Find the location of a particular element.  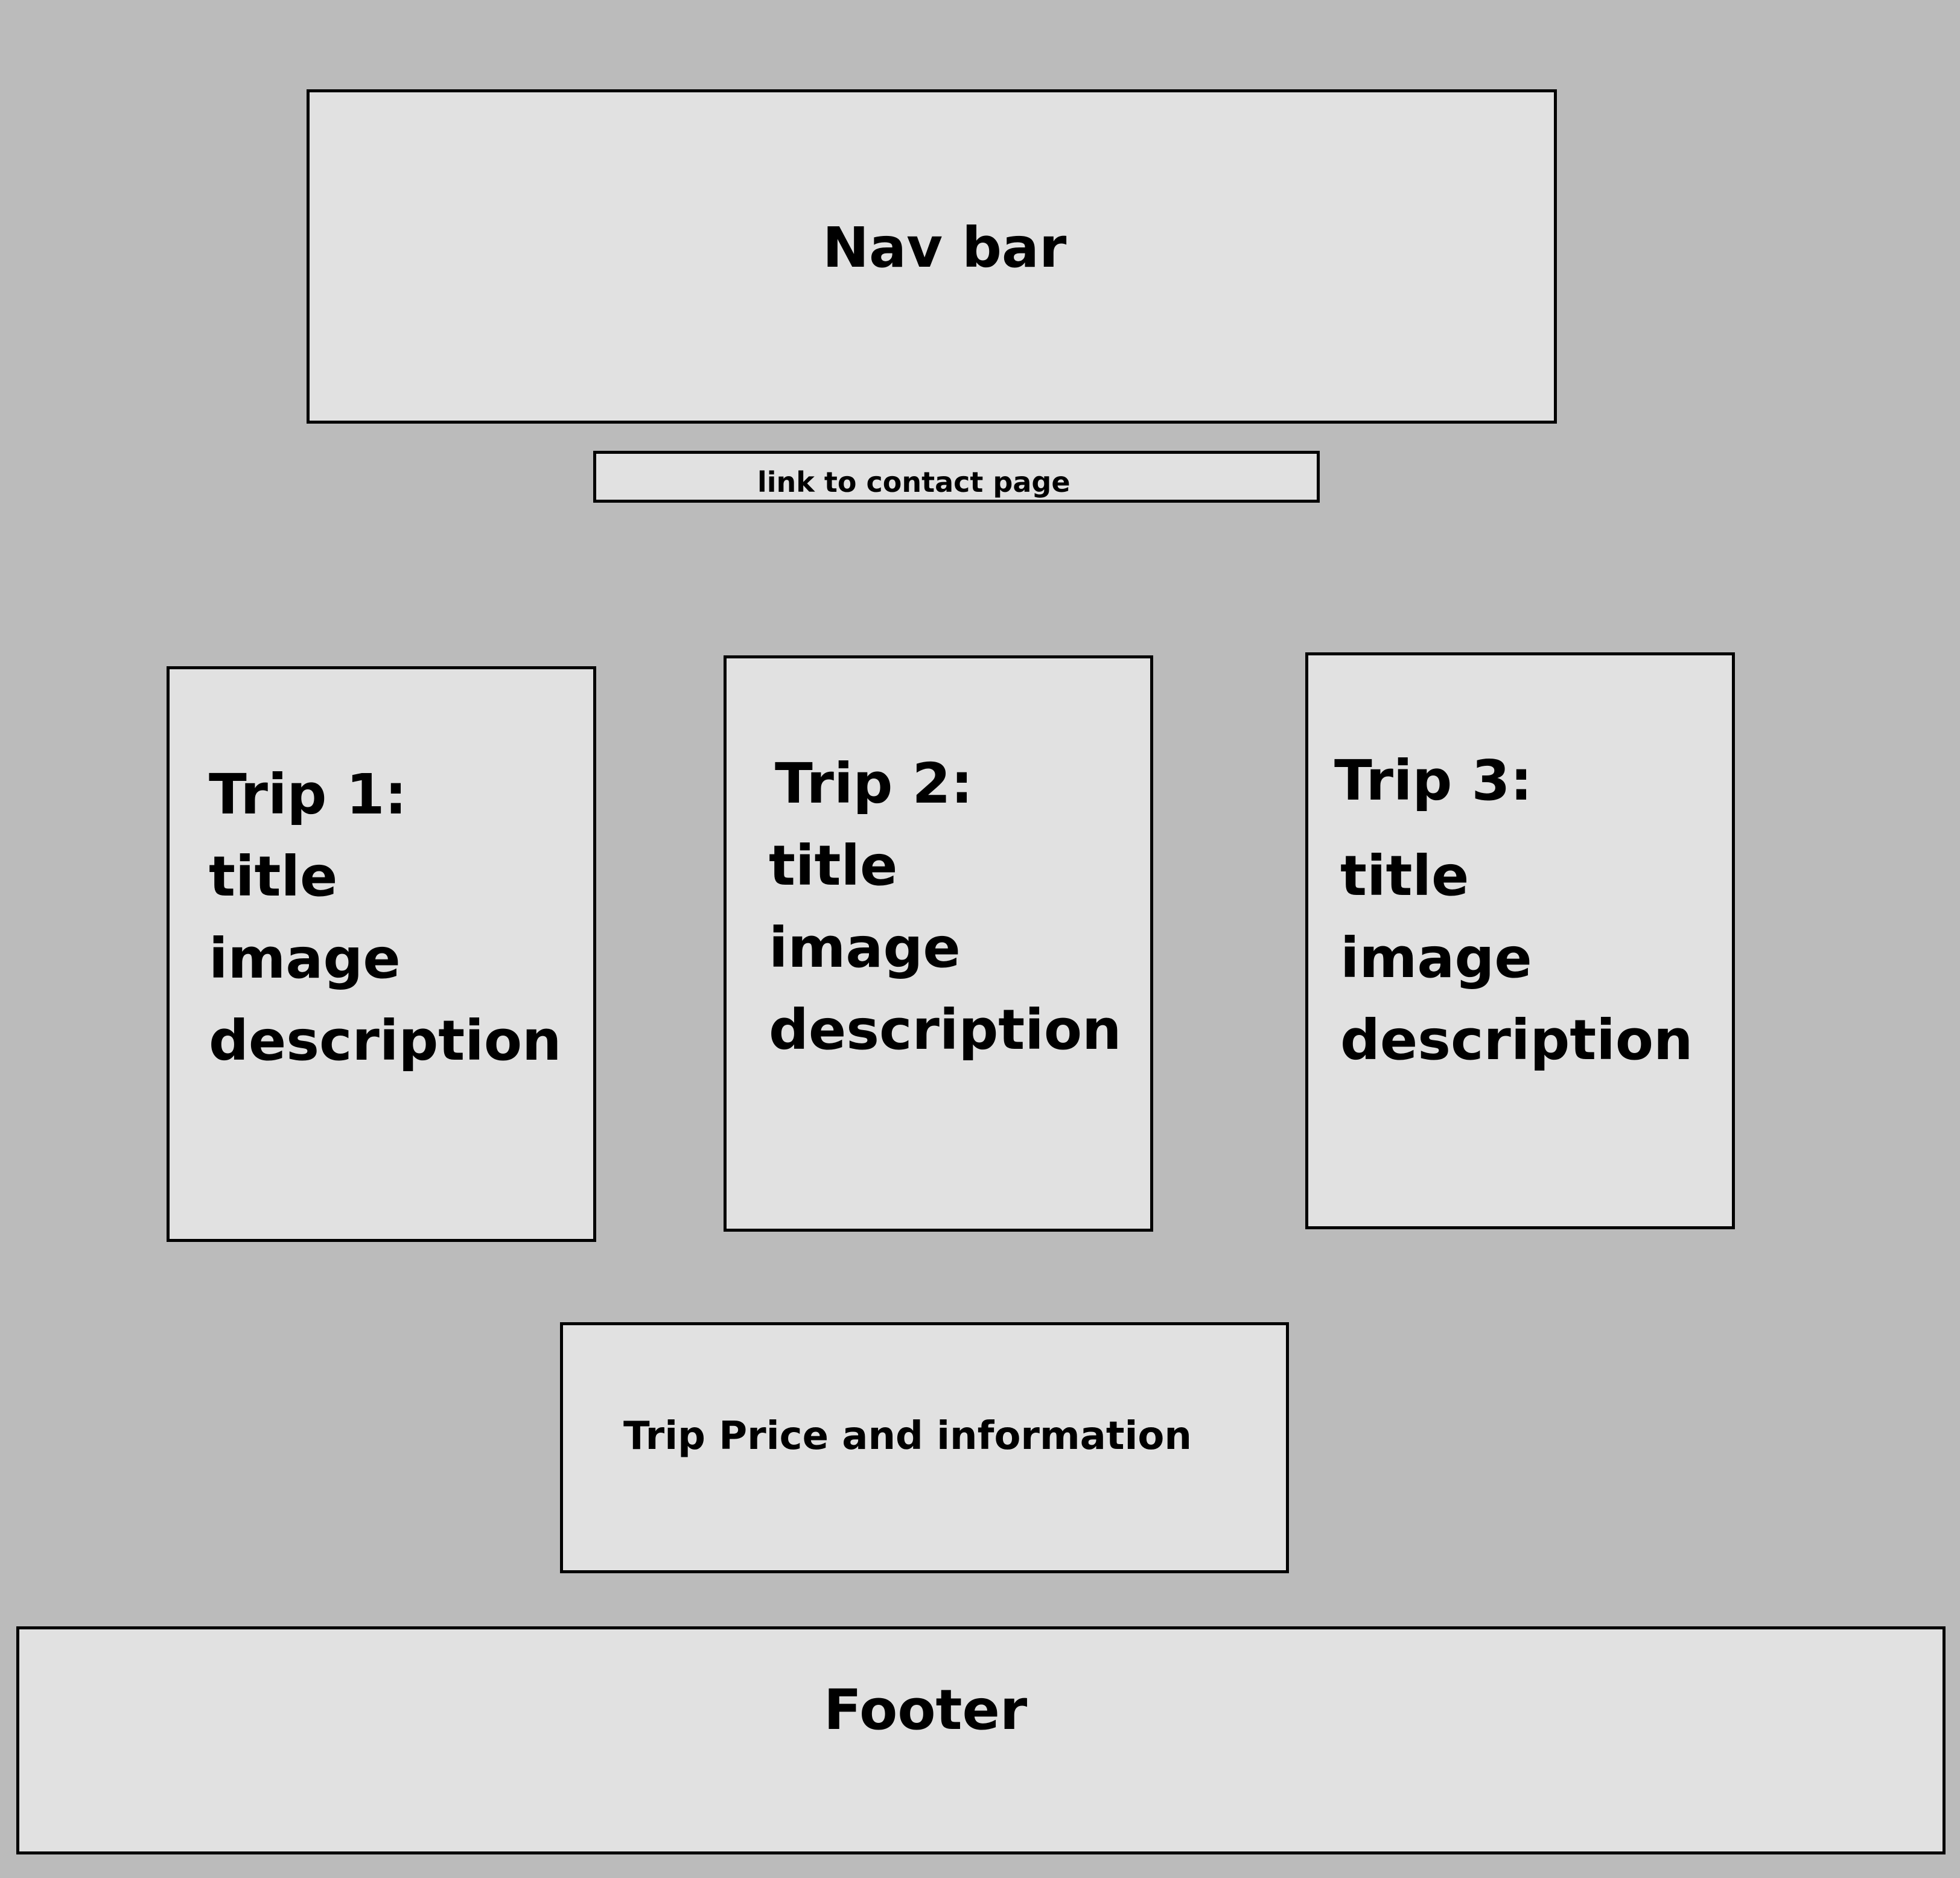

trip-1-image: image is located at coordinates (305, 958).